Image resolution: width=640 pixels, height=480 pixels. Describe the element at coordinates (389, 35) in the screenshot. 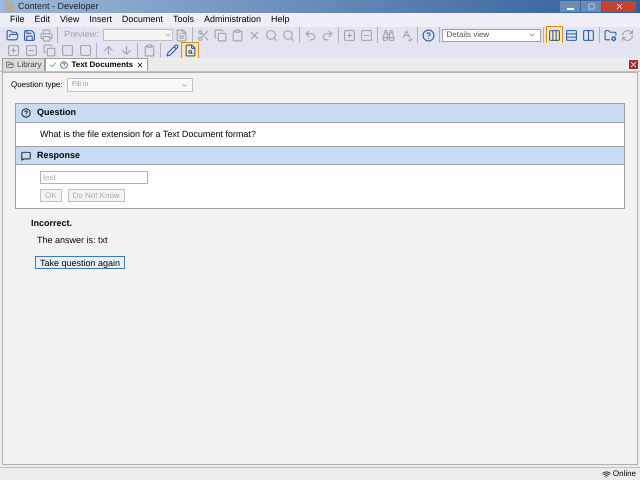

I see `binoculars-icon` at that location.